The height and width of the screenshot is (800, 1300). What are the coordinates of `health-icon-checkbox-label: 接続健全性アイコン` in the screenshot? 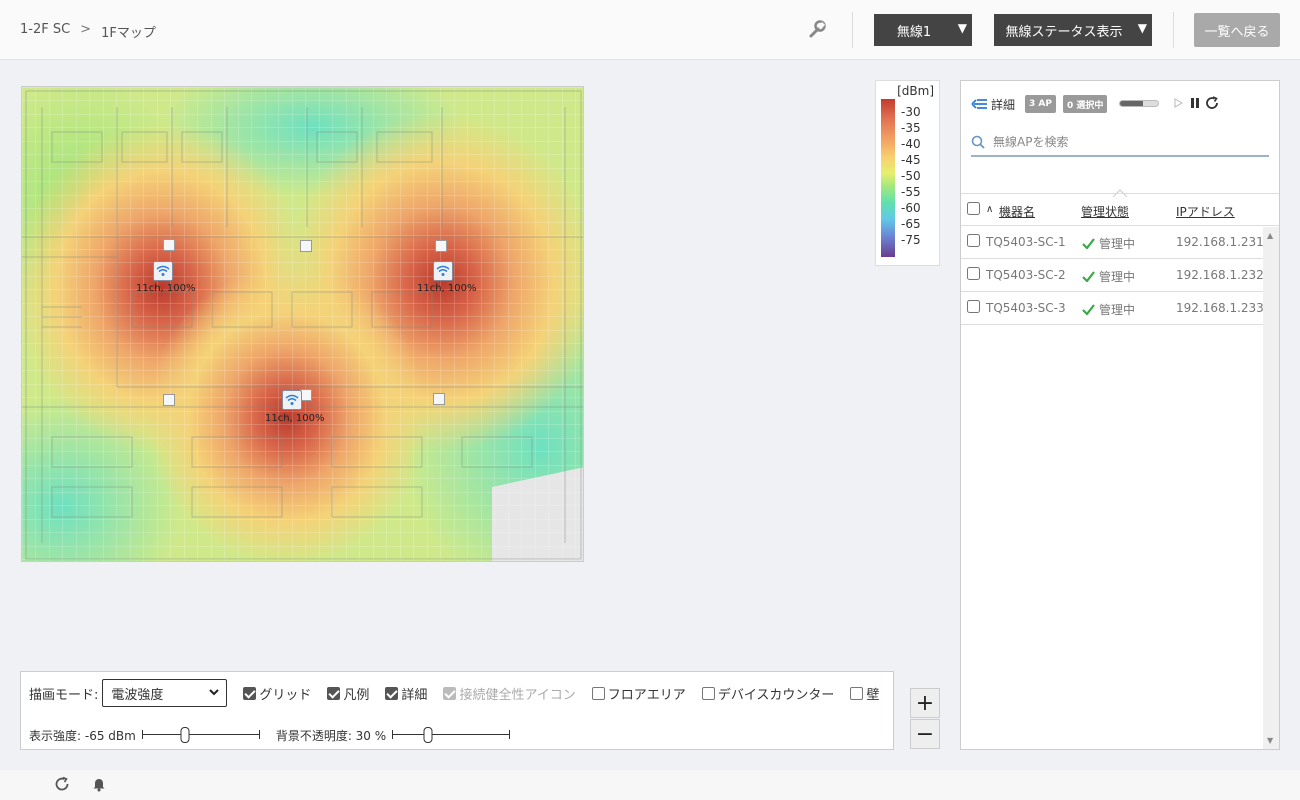 It's located at (517, 695).